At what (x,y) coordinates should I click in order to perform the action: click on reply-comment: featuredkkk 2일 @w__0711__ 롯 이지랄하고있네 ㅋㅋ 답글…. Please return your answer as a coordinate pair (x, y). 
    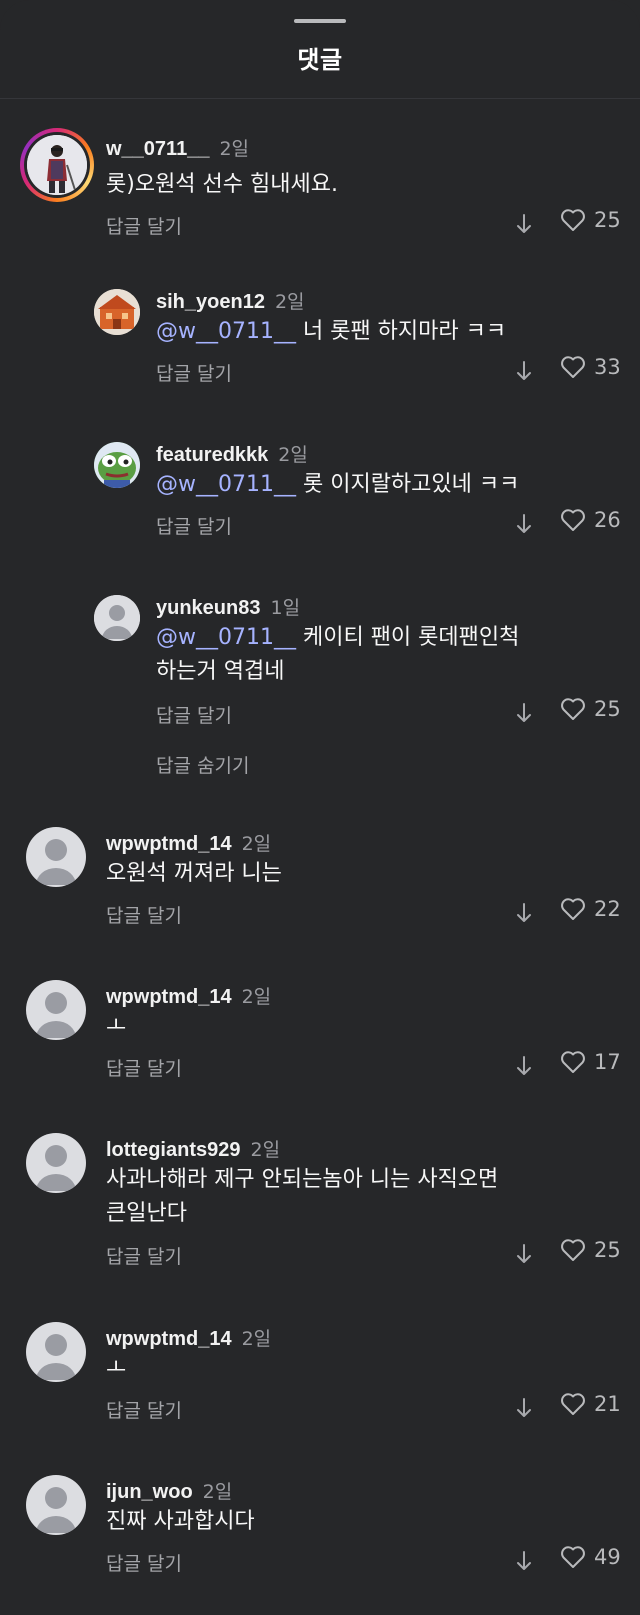
    Looking at the image, I should click on (320, 499).